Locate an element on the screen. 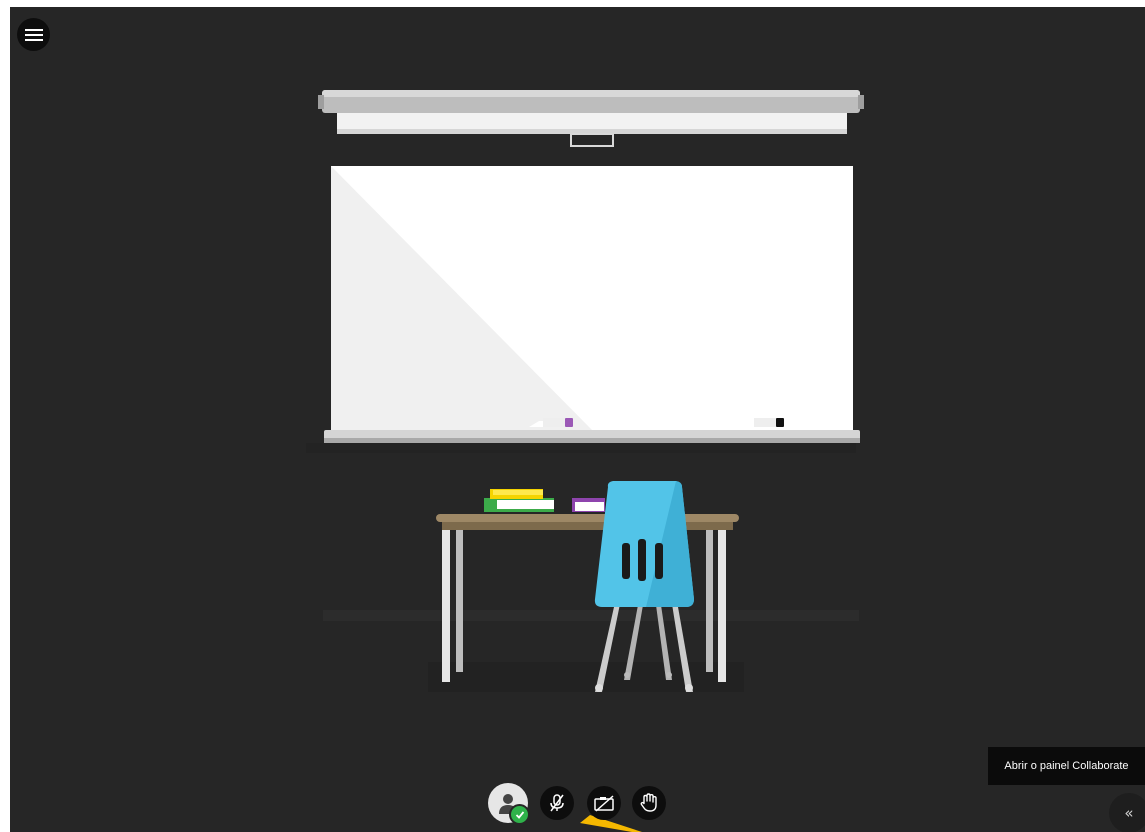  main-menu-button is located at coordinates (33, 34).